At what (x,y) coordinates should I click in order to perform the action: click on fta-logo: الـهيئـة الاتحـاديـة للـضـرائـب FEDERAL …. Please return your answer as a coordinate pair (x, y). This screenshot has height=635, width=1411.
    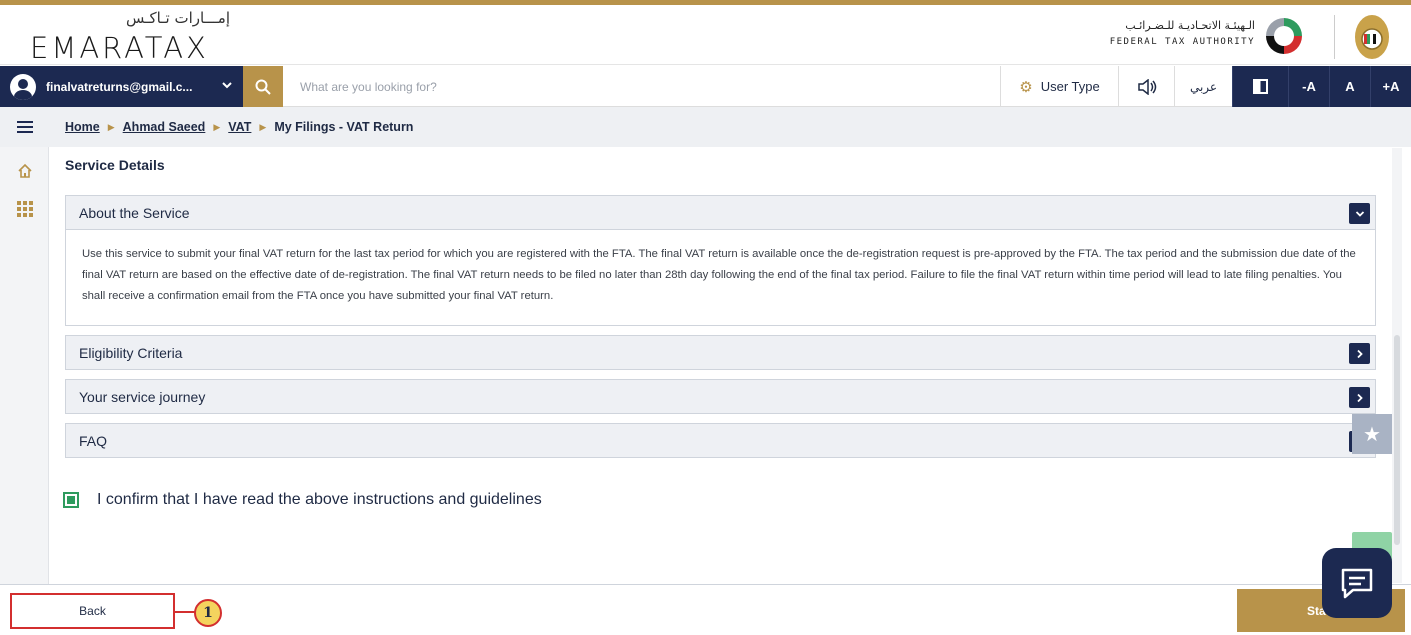
    Looking at the image, I should click on (1201, 37).